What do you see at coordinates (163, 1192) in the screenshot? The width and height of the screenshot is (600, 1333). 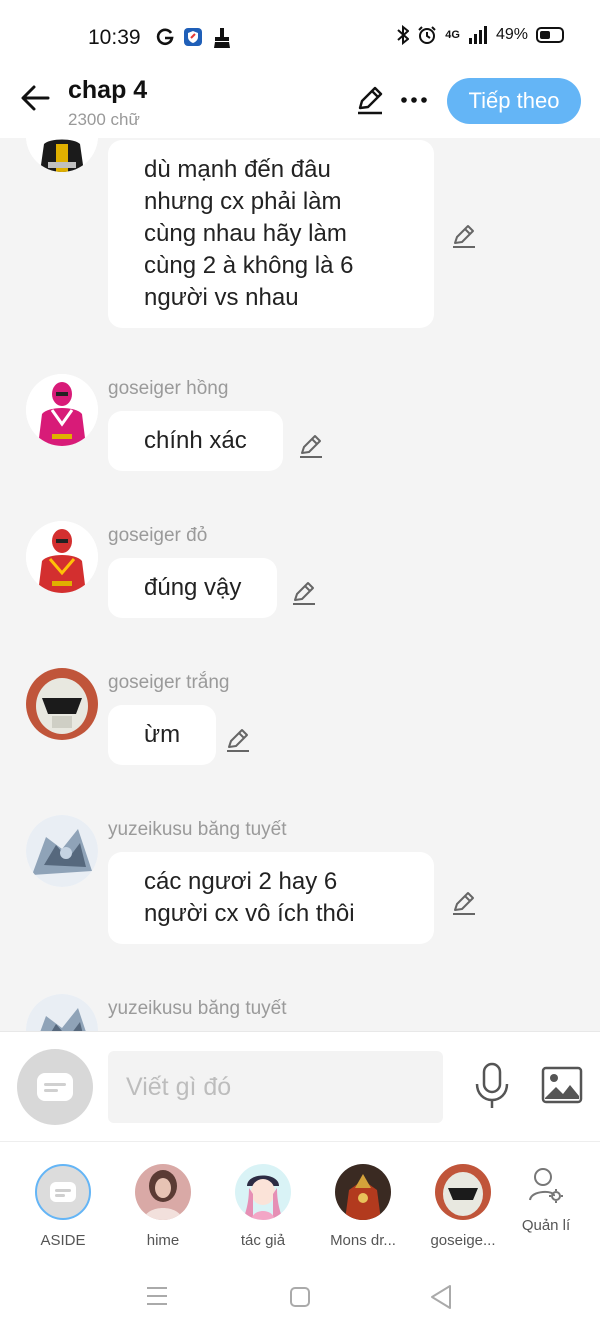 I see `hime-avatar` at bounding box center [163, 1192].